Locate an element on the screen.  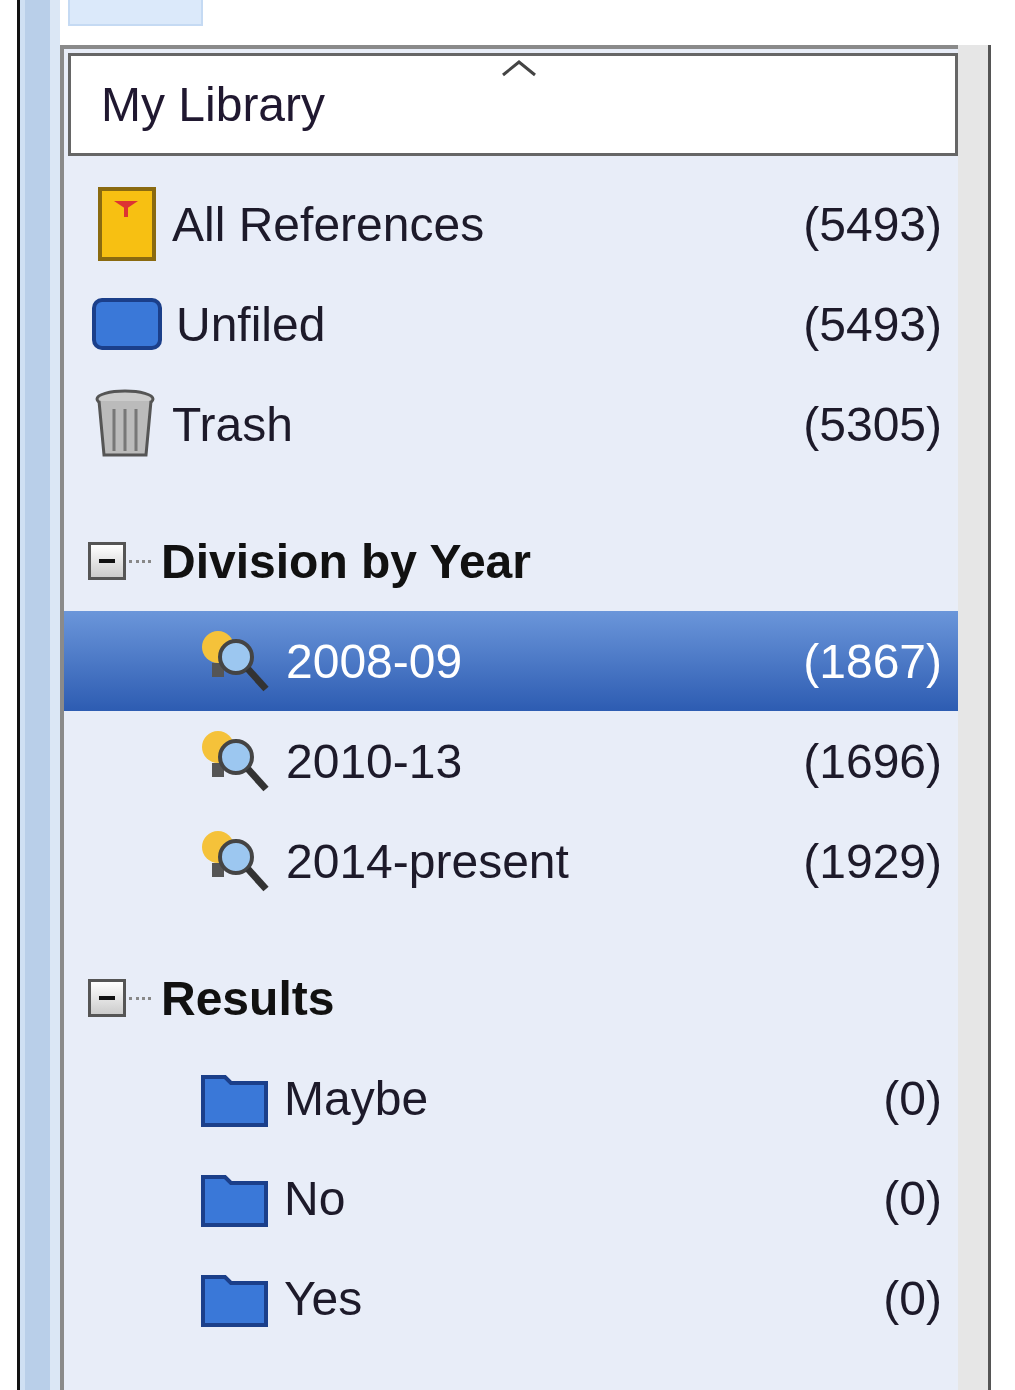
caret-icon is located at coordinates (519, 68).